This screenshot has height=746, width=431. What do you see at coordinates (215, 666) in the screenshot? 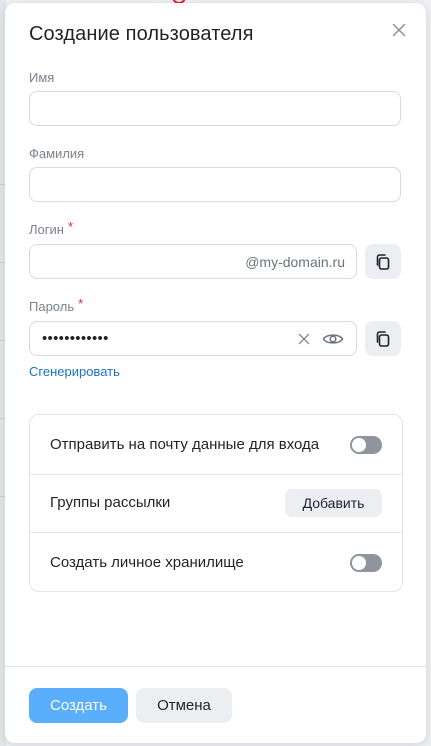
I see `footer-divider` at bounding box center [215, 666].